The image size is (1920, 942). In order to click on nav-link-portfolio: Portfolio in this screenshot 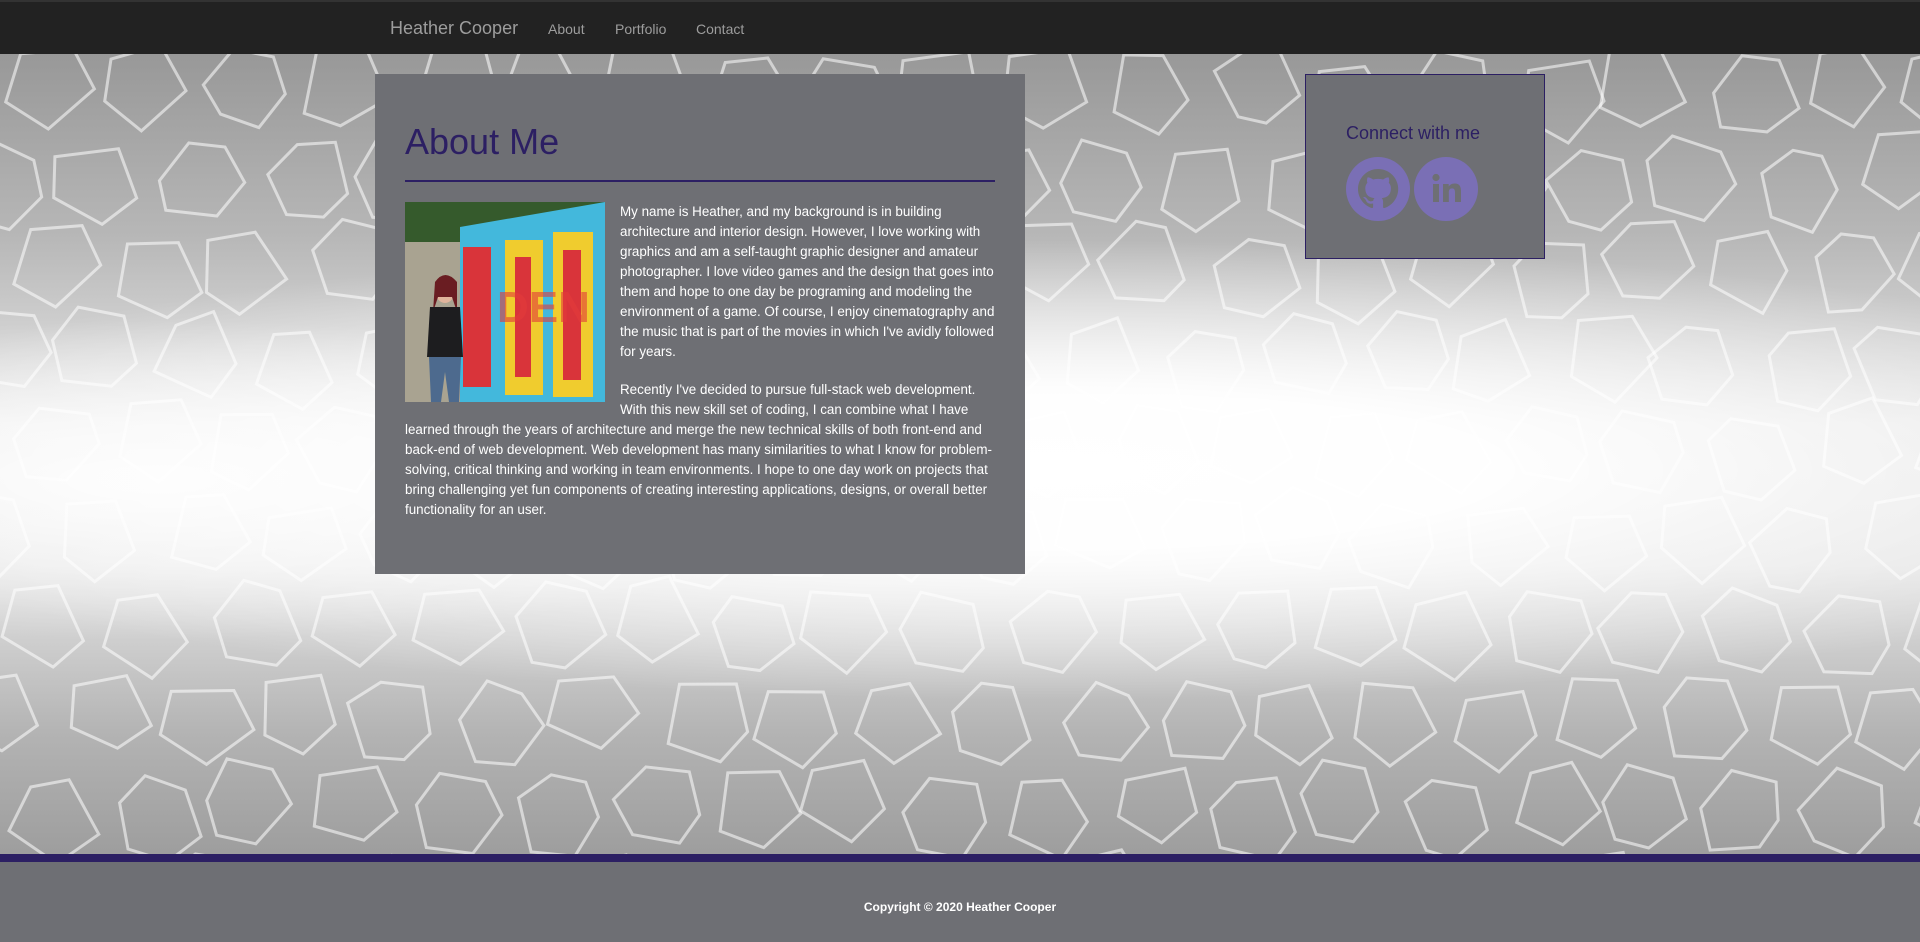, I will do `click(640, 29)`.